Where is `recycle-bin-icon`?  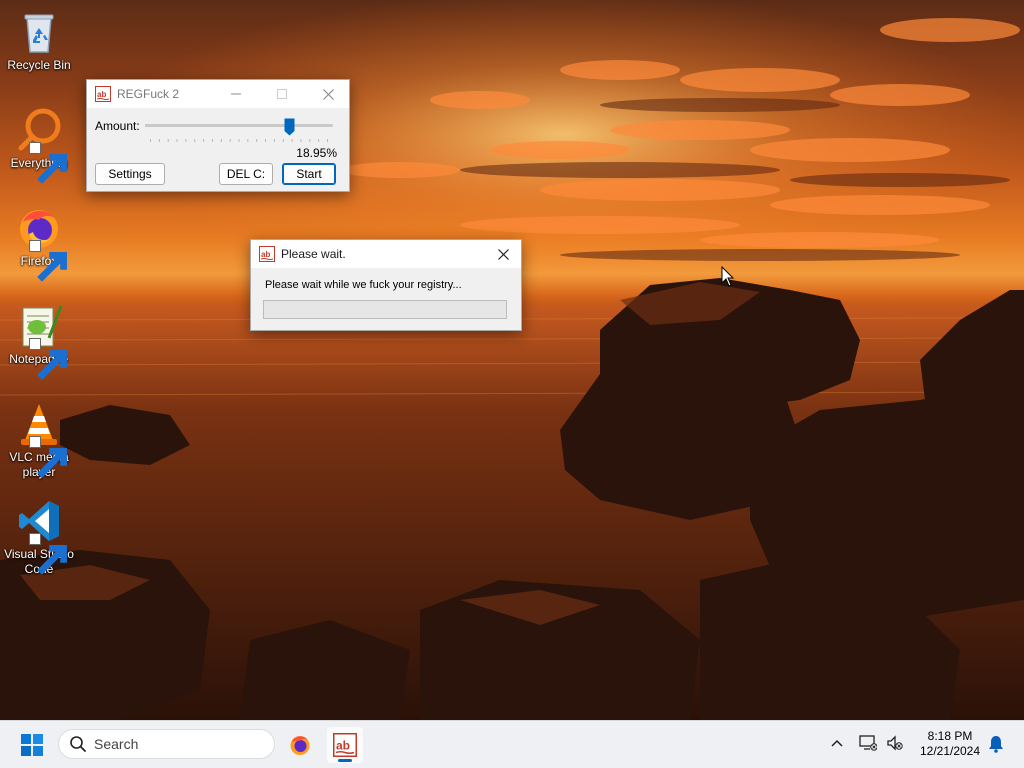
recycle-bin-icon is located at coordinates (39, 33).